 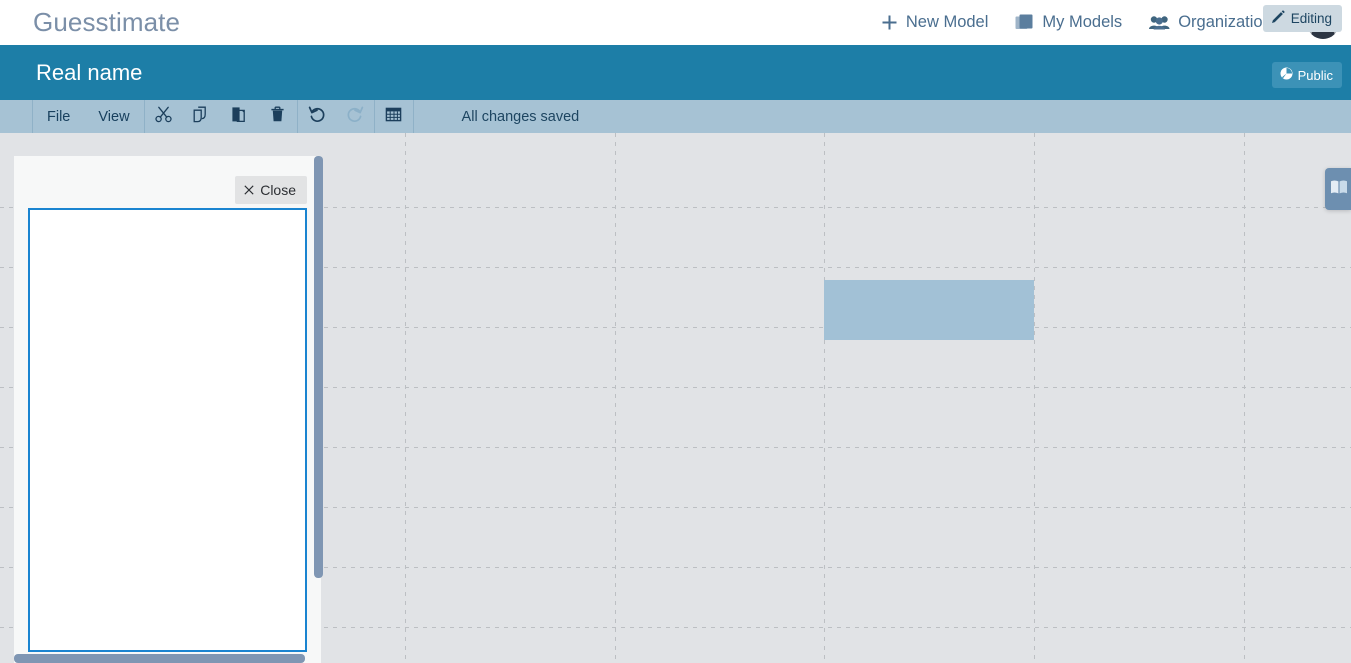 What do you see at coordinates (1278, 18) in the screenshot?
I see `pencil-icon` at bounding box center [1278, 18].